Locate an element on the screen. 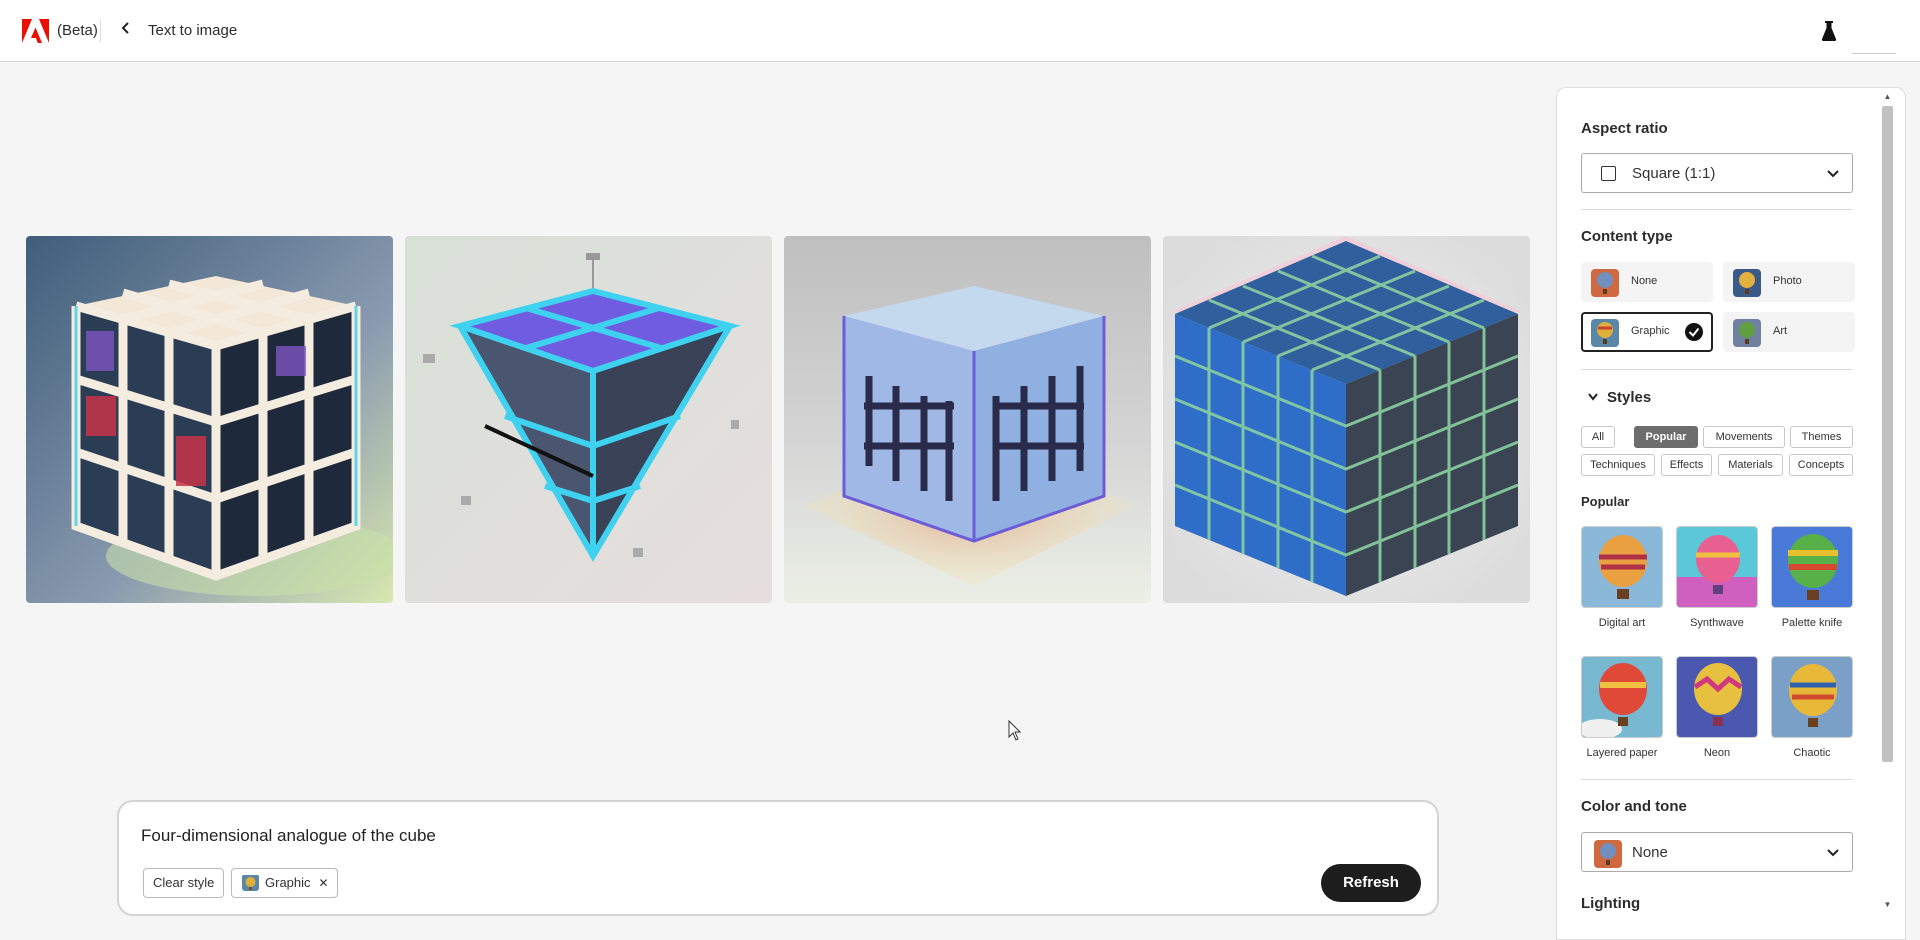  color-and-tone-value: None is located at coordinates (1650, 852).